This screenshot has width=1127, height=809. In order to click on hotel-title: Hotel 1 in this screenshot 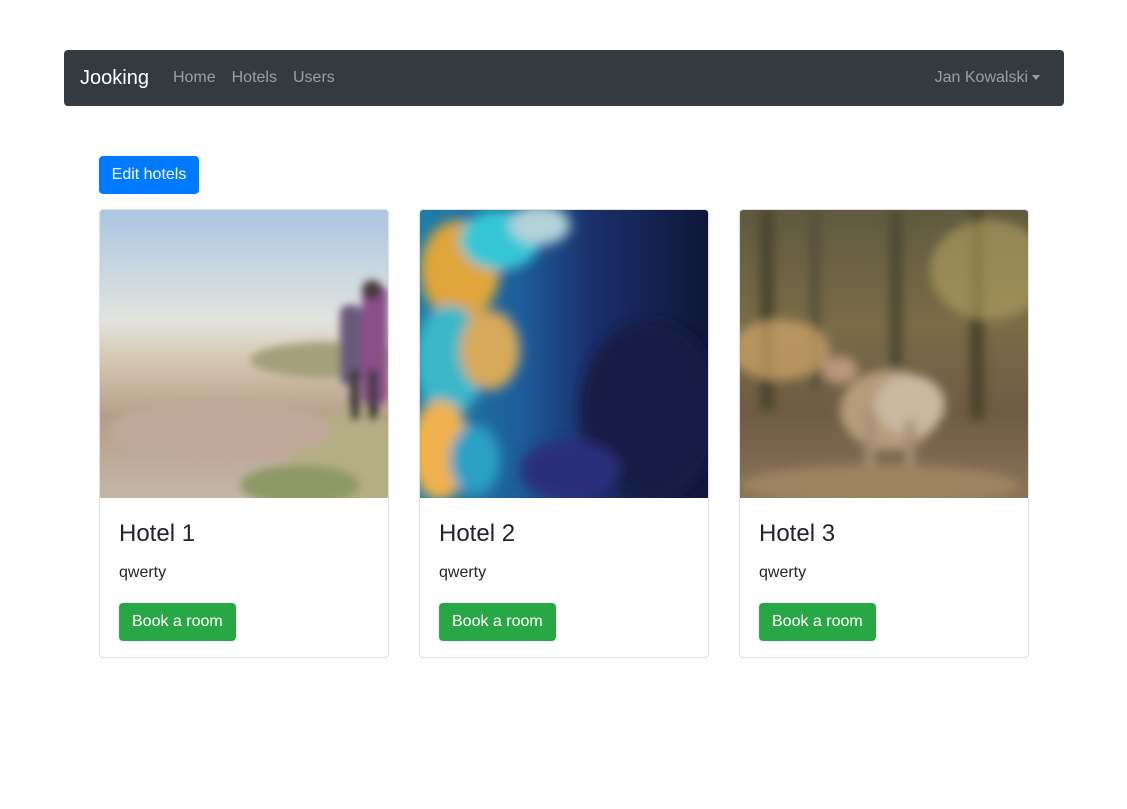, I will do `click(157, 533)`.